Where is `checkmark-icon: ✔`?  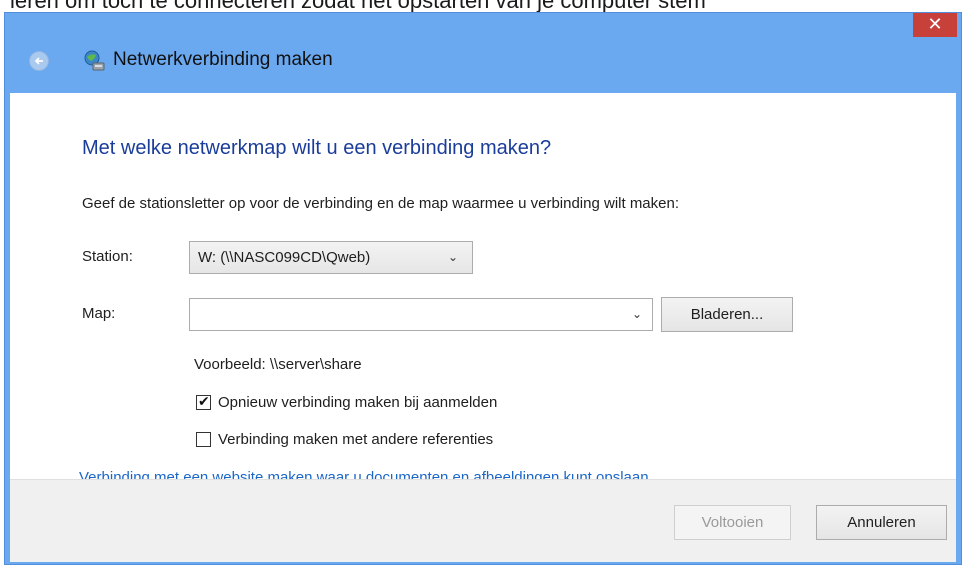 checkmark-icon: ✔ is located at coordinates (204, 401).